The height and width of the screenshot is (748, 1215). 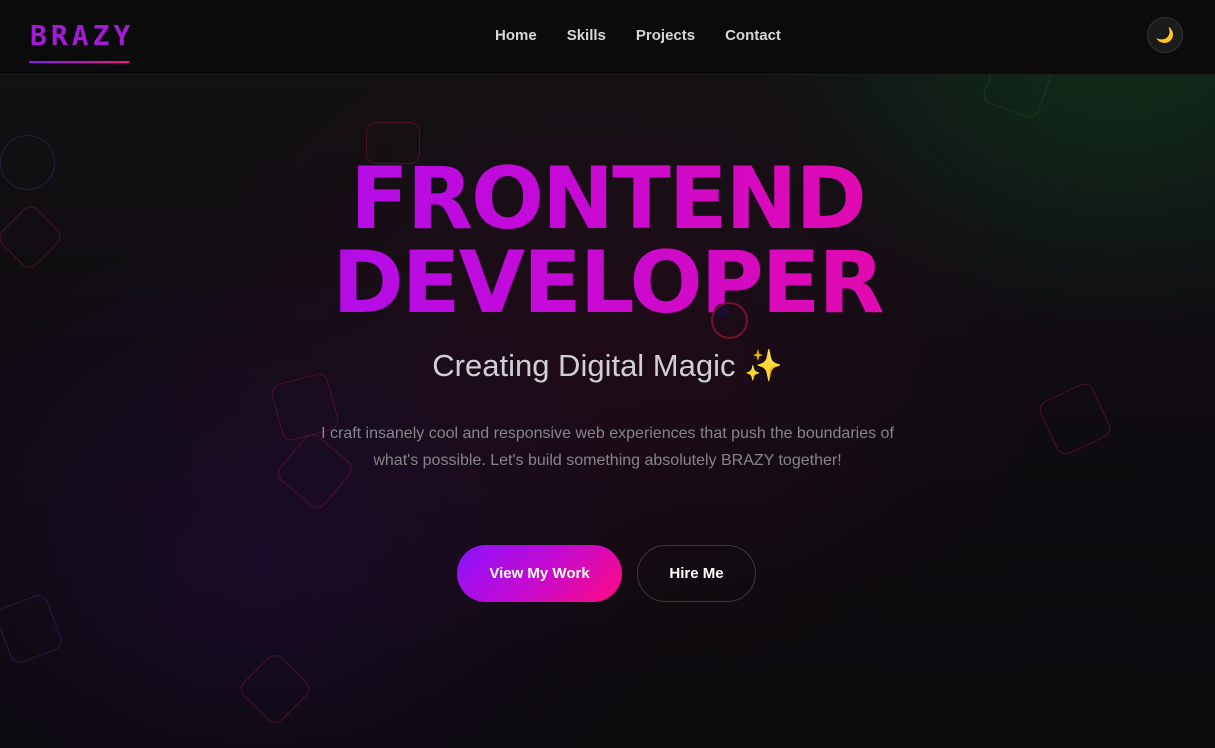 What do you see at coordinates (607, 199) in the screenshot?
I see `hero-title-line1: FRONTEND` at bounding box center [607, 199].